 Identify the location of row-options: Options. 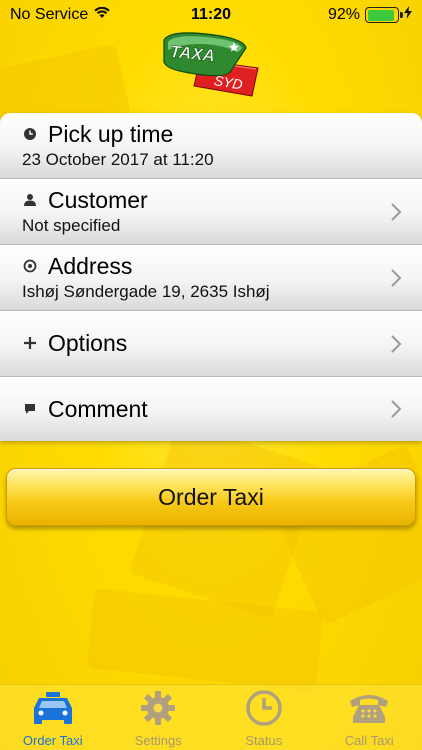
(211, 344).